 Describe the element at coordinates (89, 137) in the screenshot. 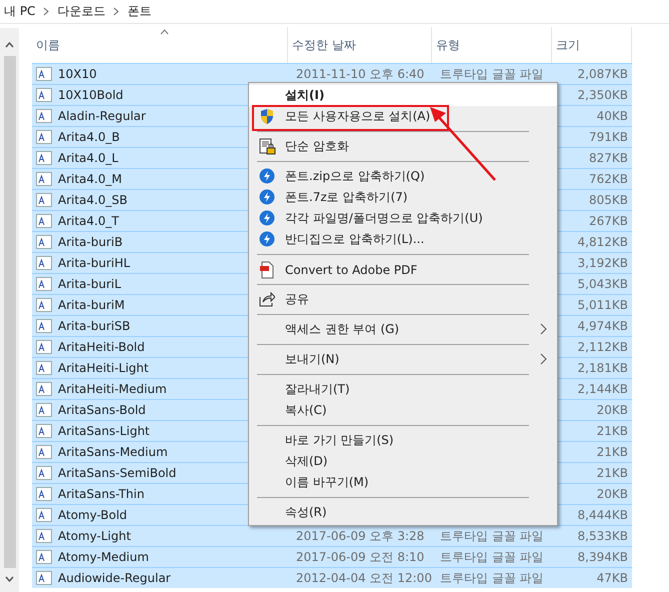

I see `file-name: Arita4.0_B` at that location.